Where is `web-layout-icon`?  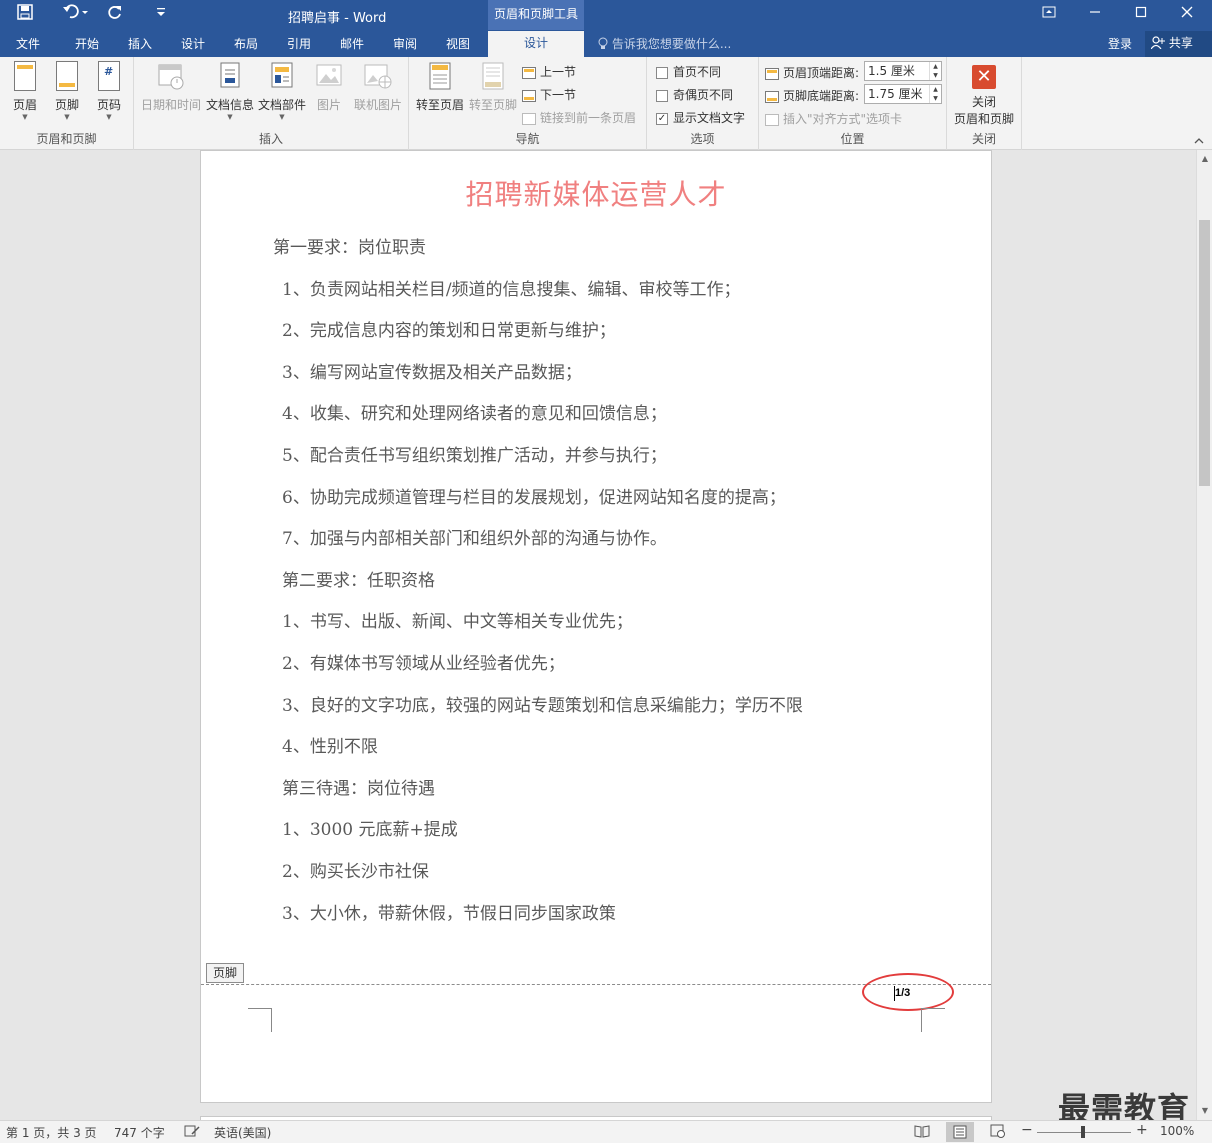
web-layout-icon is located at coordinates (998, 1132).